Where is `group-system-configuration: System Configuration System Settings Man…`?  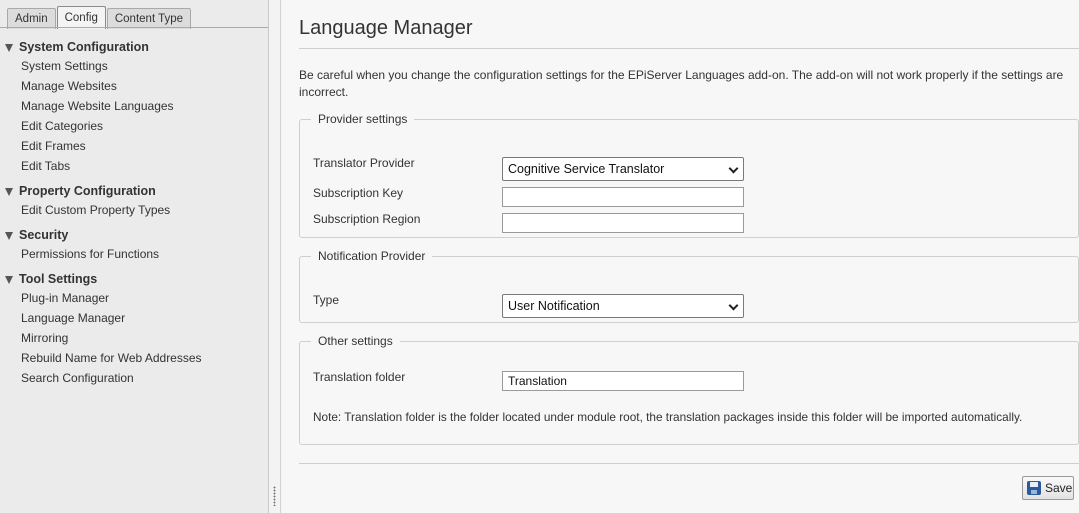 group-system-configuration: System Configuration System Settings Man… is located at coordinates (134, 107).